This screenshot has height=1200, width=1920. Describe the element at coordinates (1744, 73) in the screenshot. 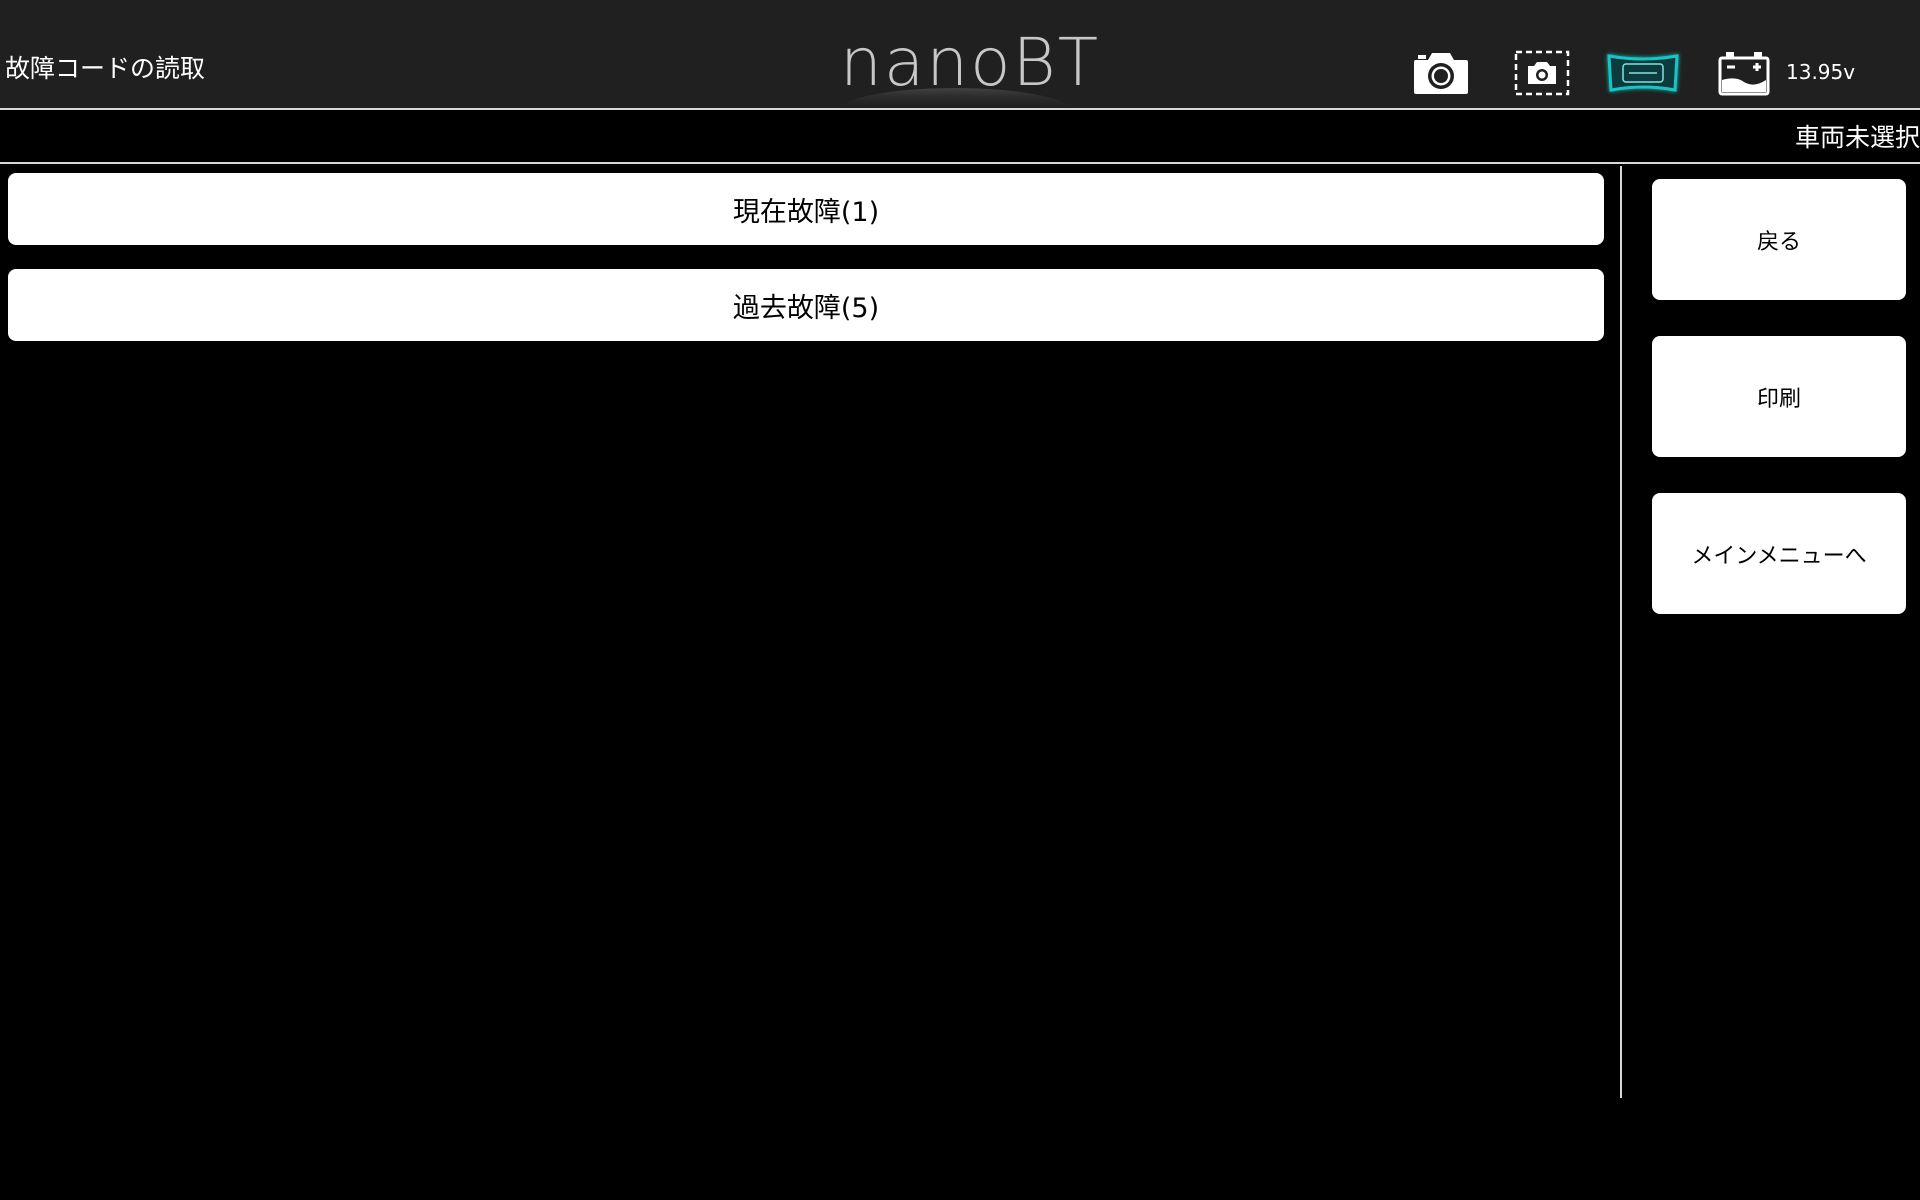

I see `battery-icon` at that location.